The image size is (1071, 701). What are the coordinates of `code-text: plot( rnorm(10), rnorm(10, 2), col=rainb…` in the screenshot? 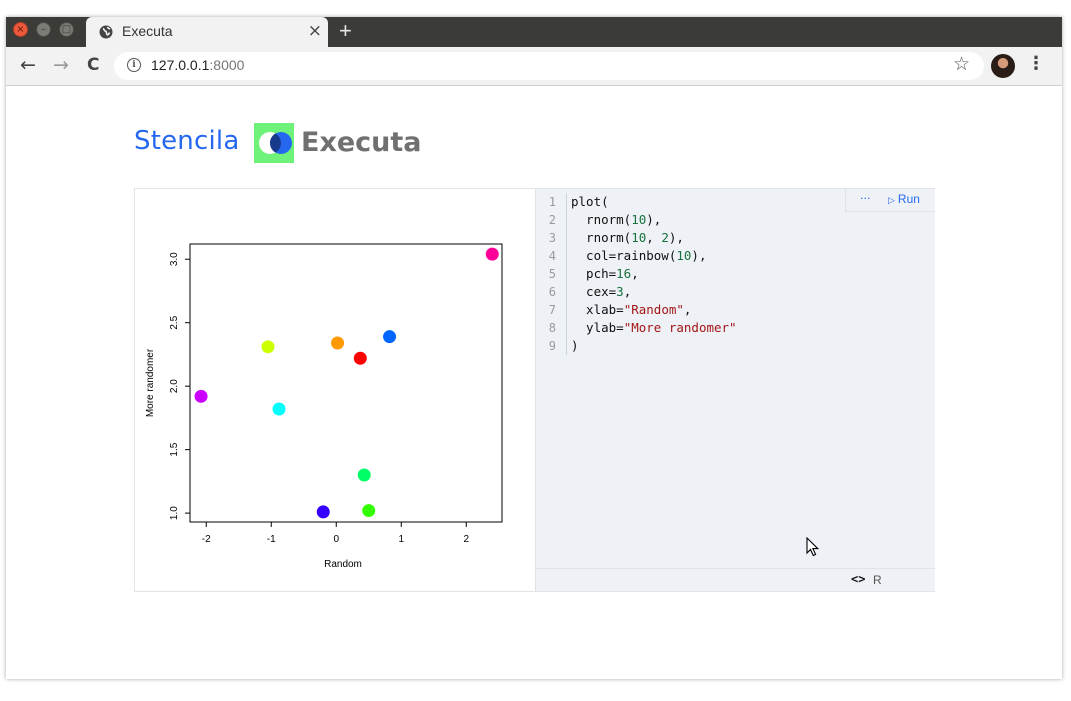 It's located at (654, 274).